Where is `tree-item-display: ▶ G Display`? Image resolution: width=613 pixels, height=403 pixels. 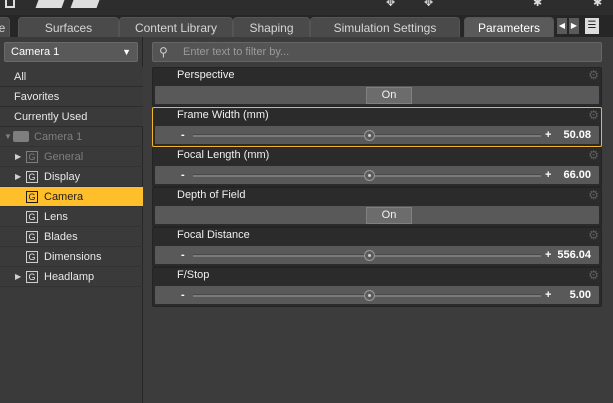
tree-item-display: ▶ G Display is located at coordinates (71, 177).